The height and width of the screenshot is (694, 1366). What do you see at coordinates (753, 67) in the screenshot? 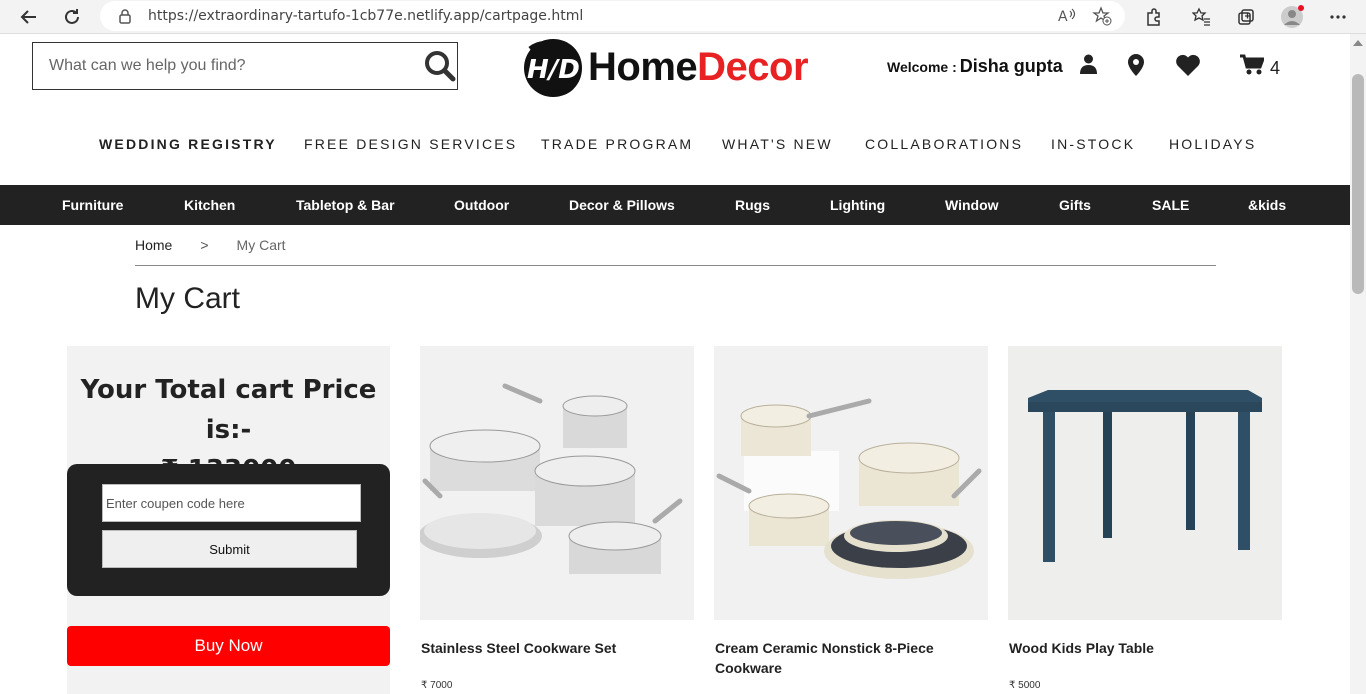
I see `logo-word-decor: Decor` at bounding box center [753, 67].